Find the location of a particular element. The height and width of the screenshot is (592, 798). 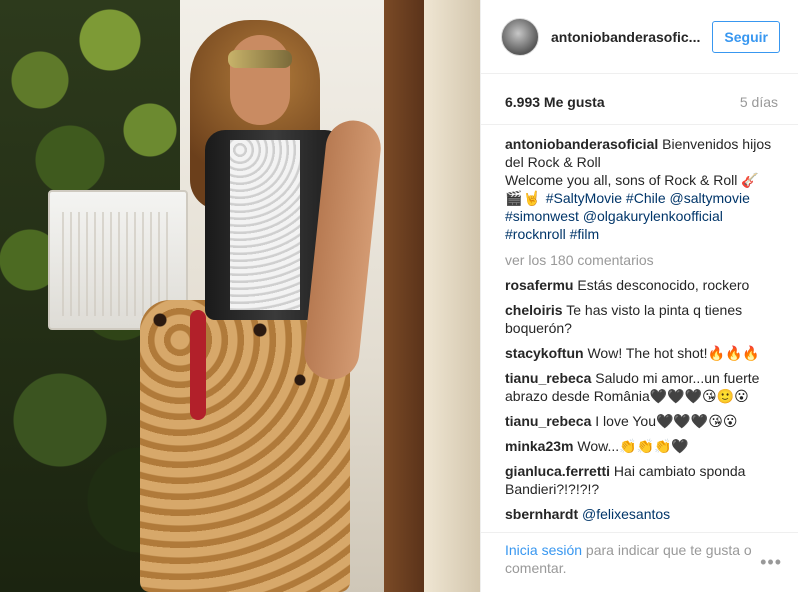

hashtag-rocknroll: #rocknroll is located at coordinates (535, 234).